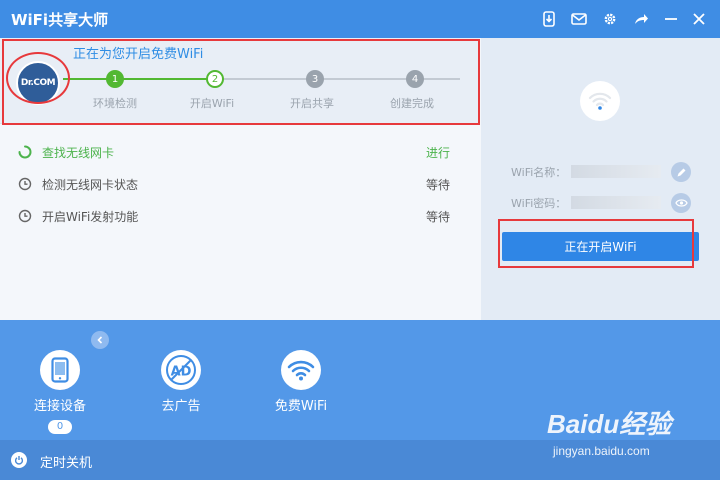 The height and width of the screenshot is (480, 720). What do you see at coordinates (38, 78) in the screenshot?
I see `logo-highlight-oval` at bounding box center [38, 78].